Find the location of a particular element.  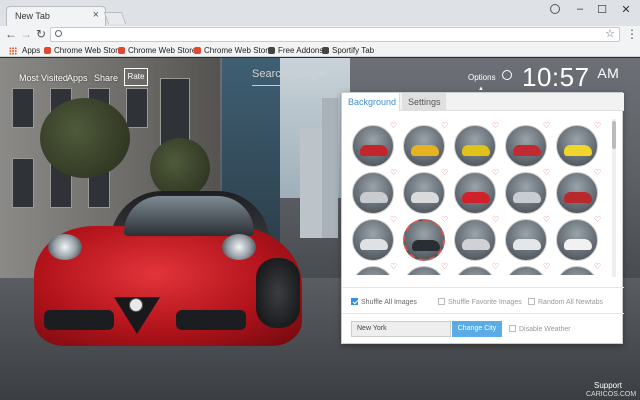

clock-icon is located at coordinates (507, 75).